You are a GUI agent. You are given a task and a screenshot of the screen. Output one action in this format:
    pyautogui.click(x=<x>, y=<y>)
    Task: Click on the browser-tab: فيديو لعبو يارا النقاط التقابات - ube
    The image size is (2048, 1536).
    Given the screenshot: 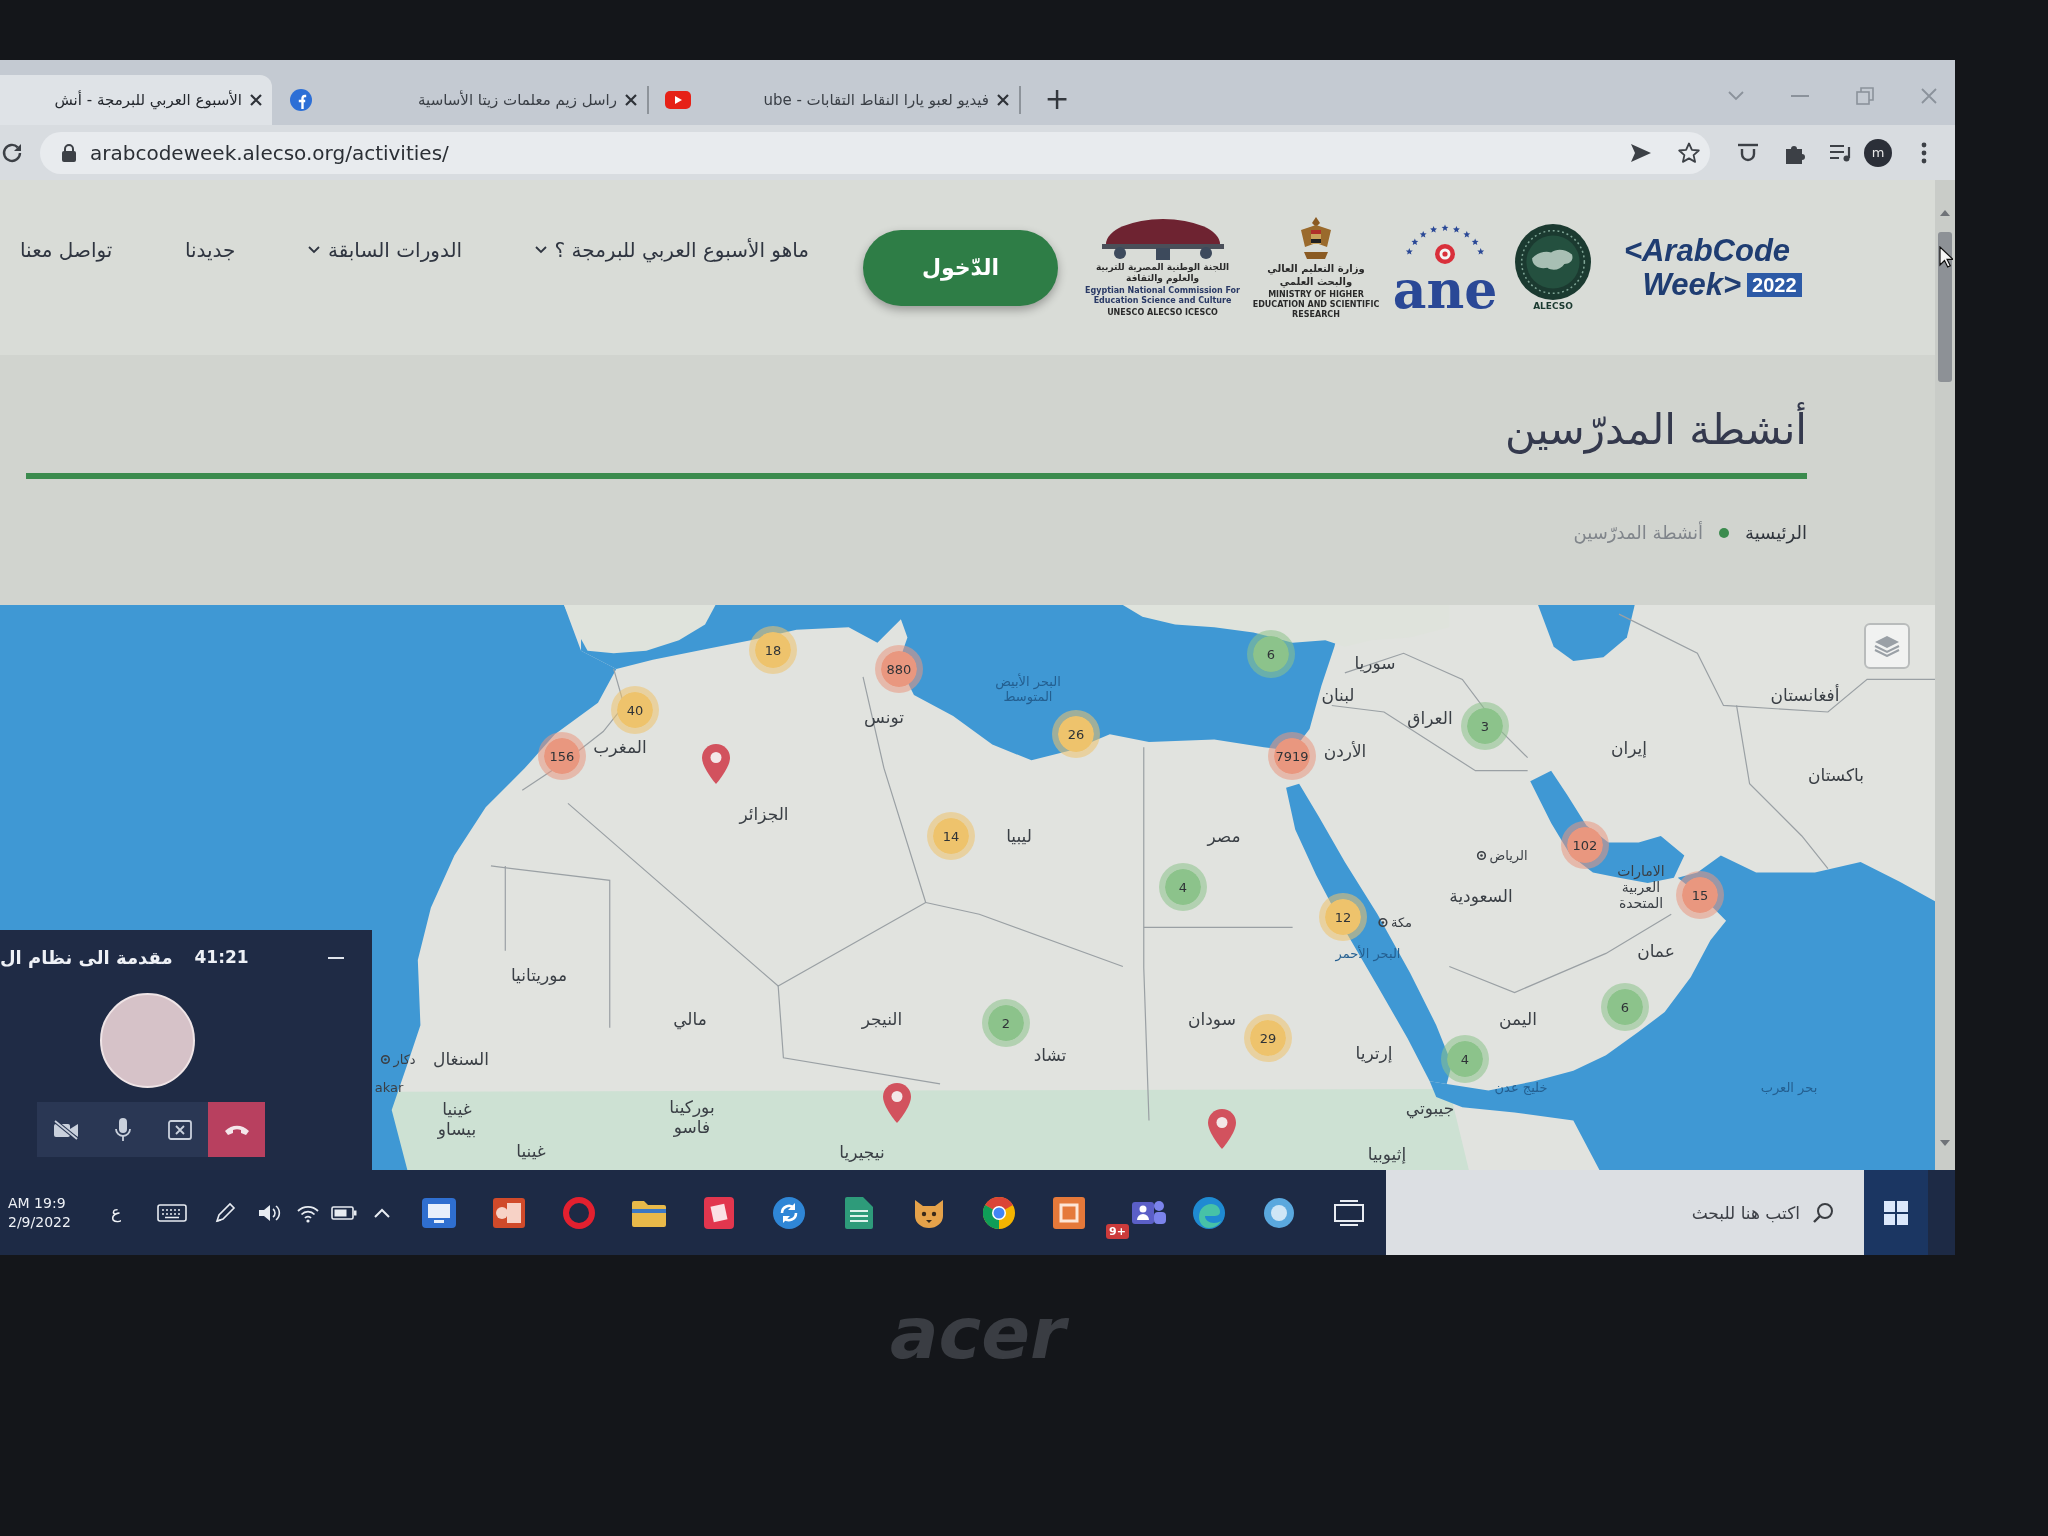 What is the action you would take?
    pyautogui.click(x=834, y=100)
    